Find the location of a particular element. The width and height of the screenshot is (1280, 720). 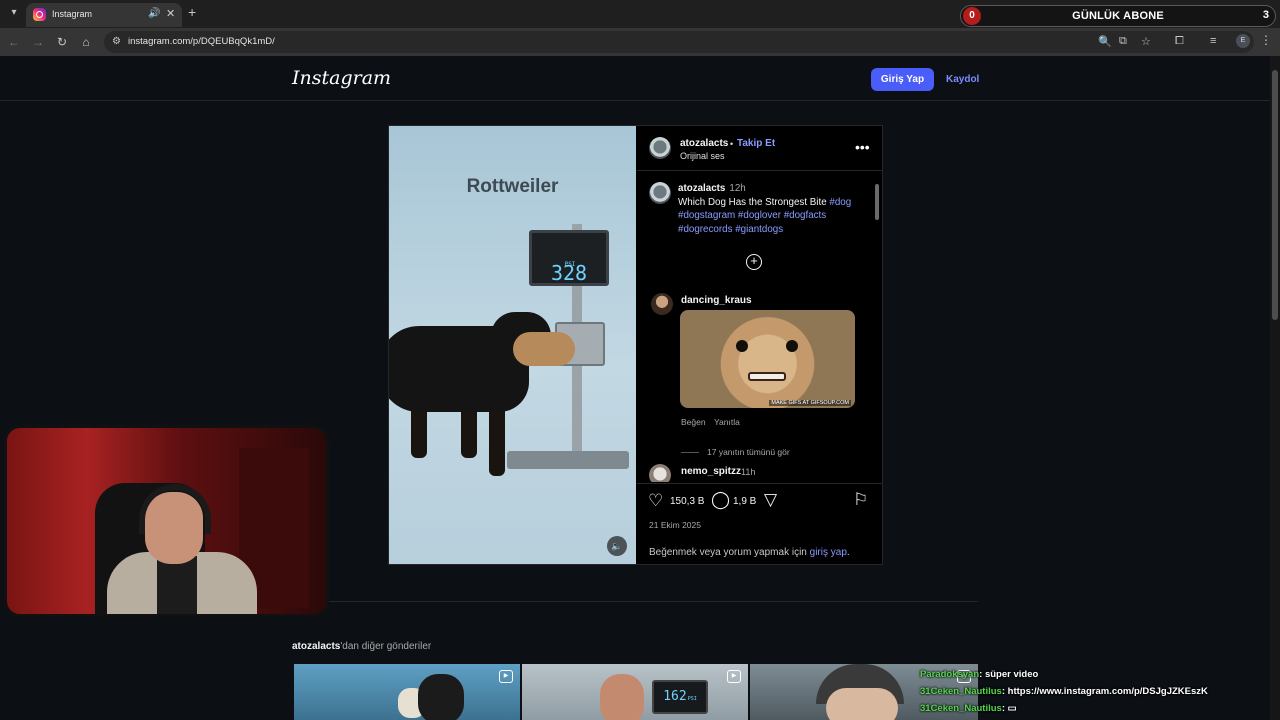

wooden-bite-log is located at coordinates (544, 349).